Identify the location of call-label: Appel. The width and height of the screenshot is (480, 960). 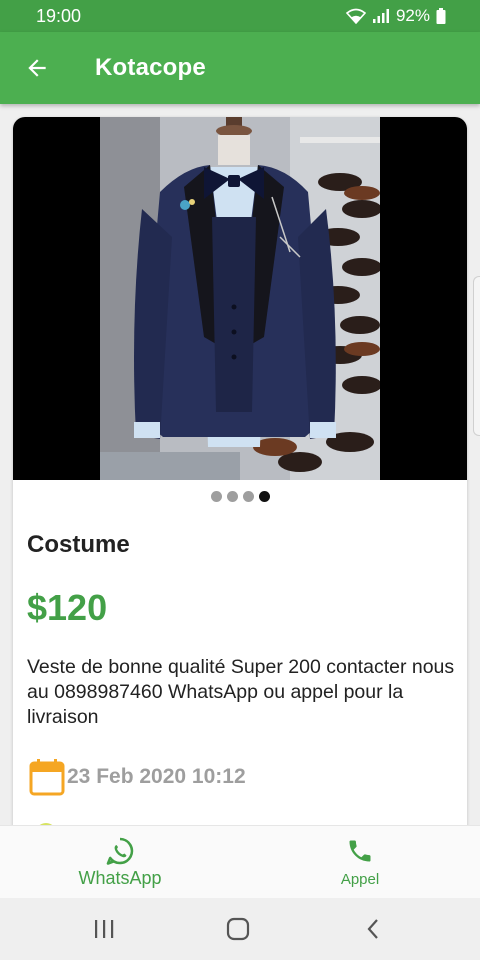
(360, 879).